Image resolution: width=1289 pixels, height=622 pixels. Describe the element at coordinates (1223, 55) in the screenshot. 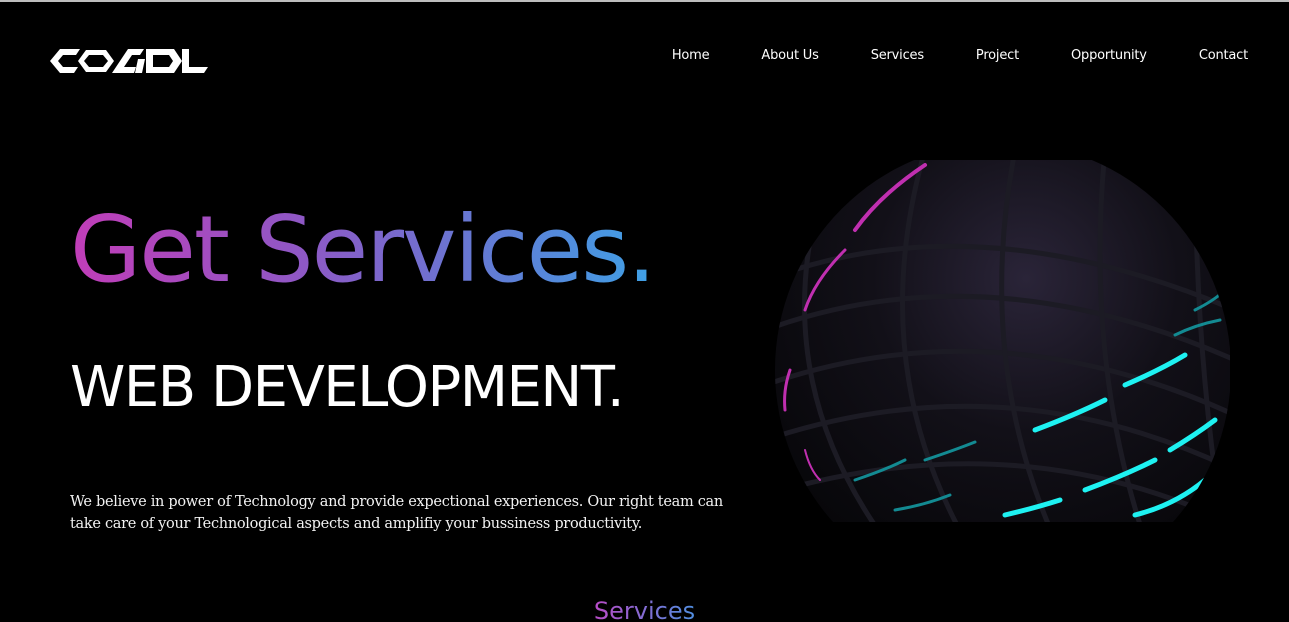

I see `nav-contact: Contact` at that location.